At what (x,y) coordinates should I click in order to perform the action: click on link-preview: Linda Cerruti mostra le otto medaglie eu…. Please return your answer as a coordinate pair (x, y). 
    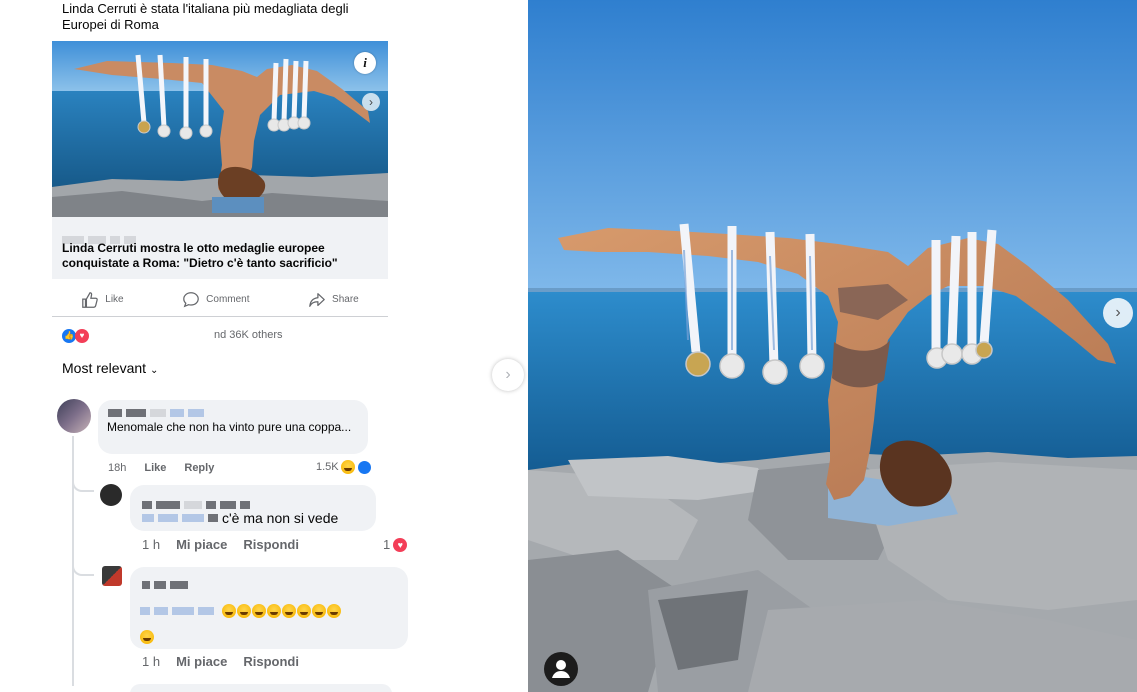
    Looking at the image, I should click on (220, 248).